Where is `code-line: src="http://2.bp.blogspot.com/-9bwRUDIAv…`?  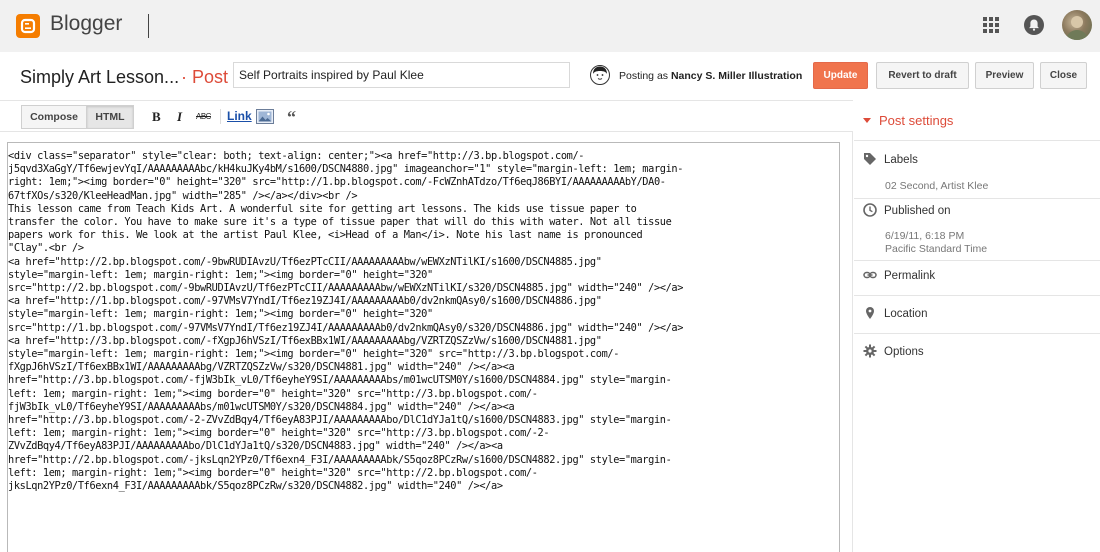 code-line: src="http://2.bp.blogspot.com/-9bwRUDIAv… is located at coordinates (346, 288).